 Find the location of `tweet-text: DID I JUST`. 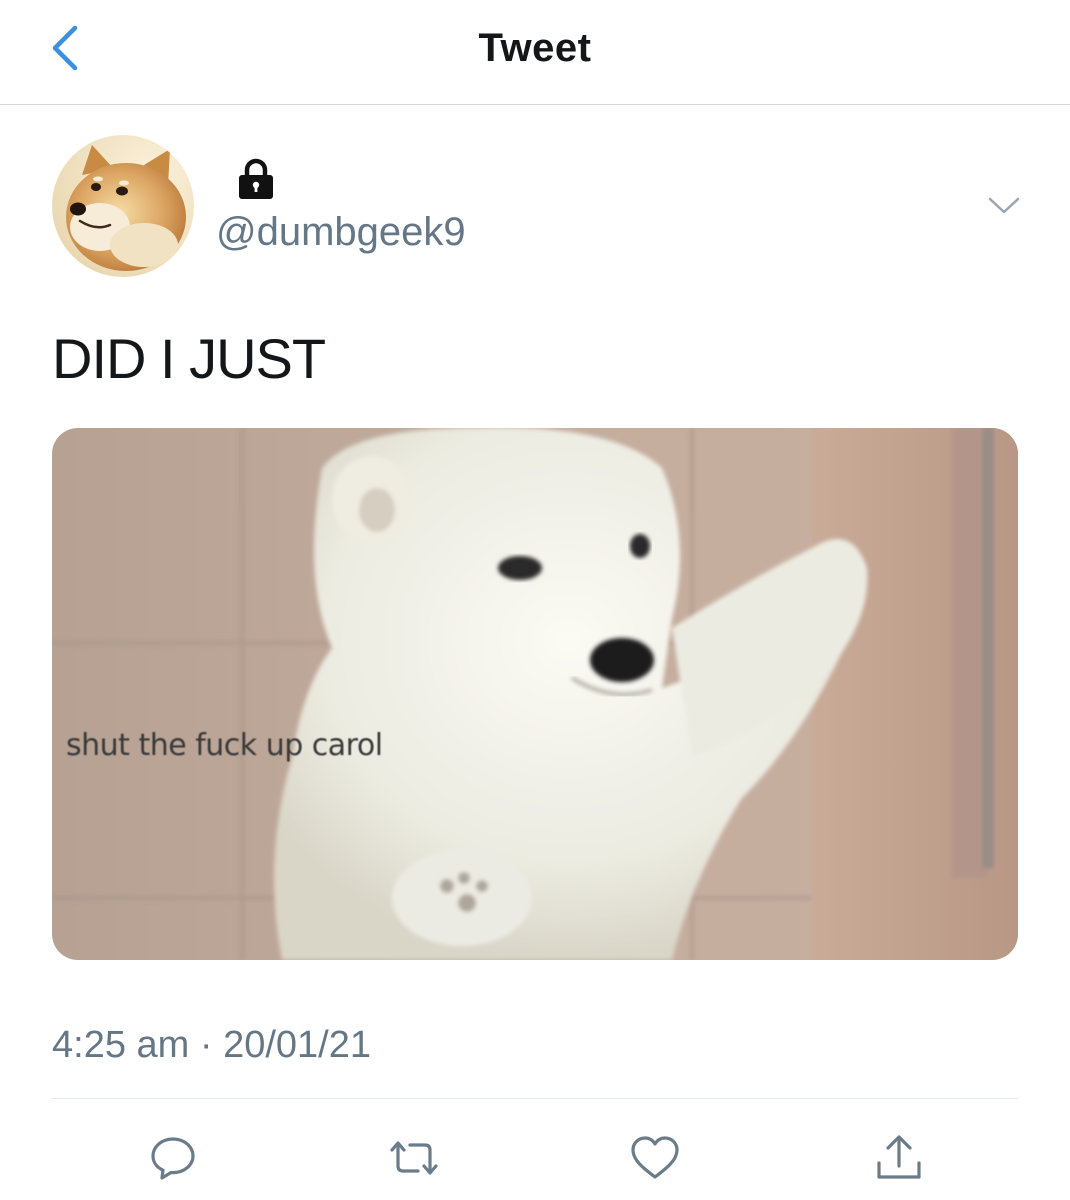

tweet-text: DID I JUST is located at coordinates (189, 358).